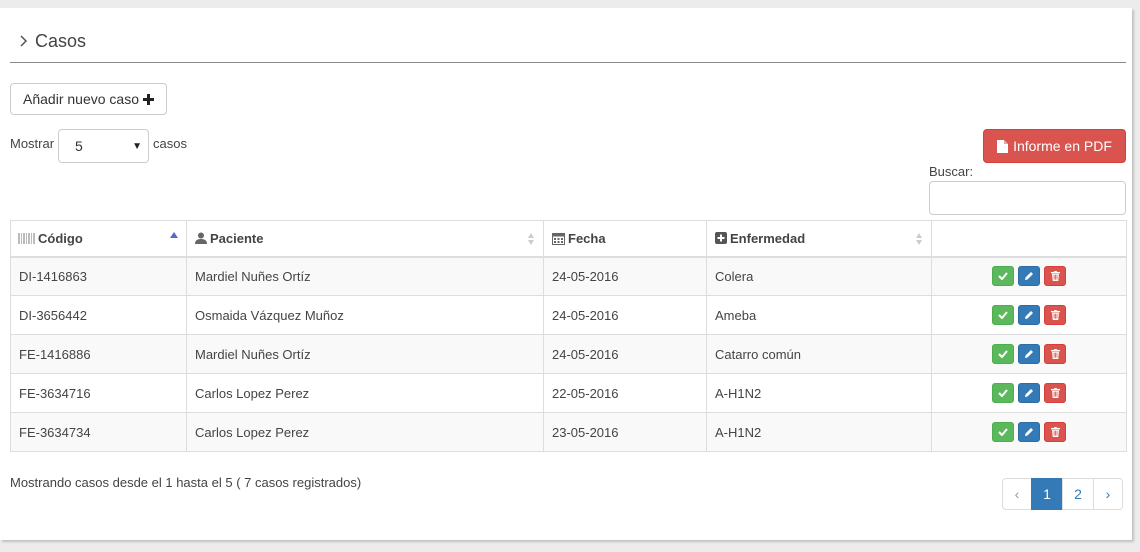 The image size is (1140, 552). I want to click on column-header-fecha: Fecha, so click(625, 239).